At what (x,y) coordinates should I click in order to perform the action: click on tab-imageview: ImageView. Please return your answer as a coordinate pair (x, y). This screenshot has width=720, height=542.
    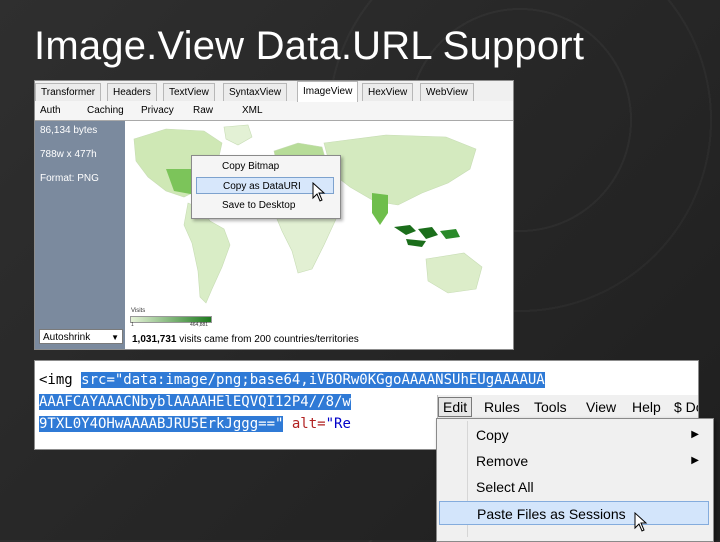
    Looking at the image, I should click on (328, 91).